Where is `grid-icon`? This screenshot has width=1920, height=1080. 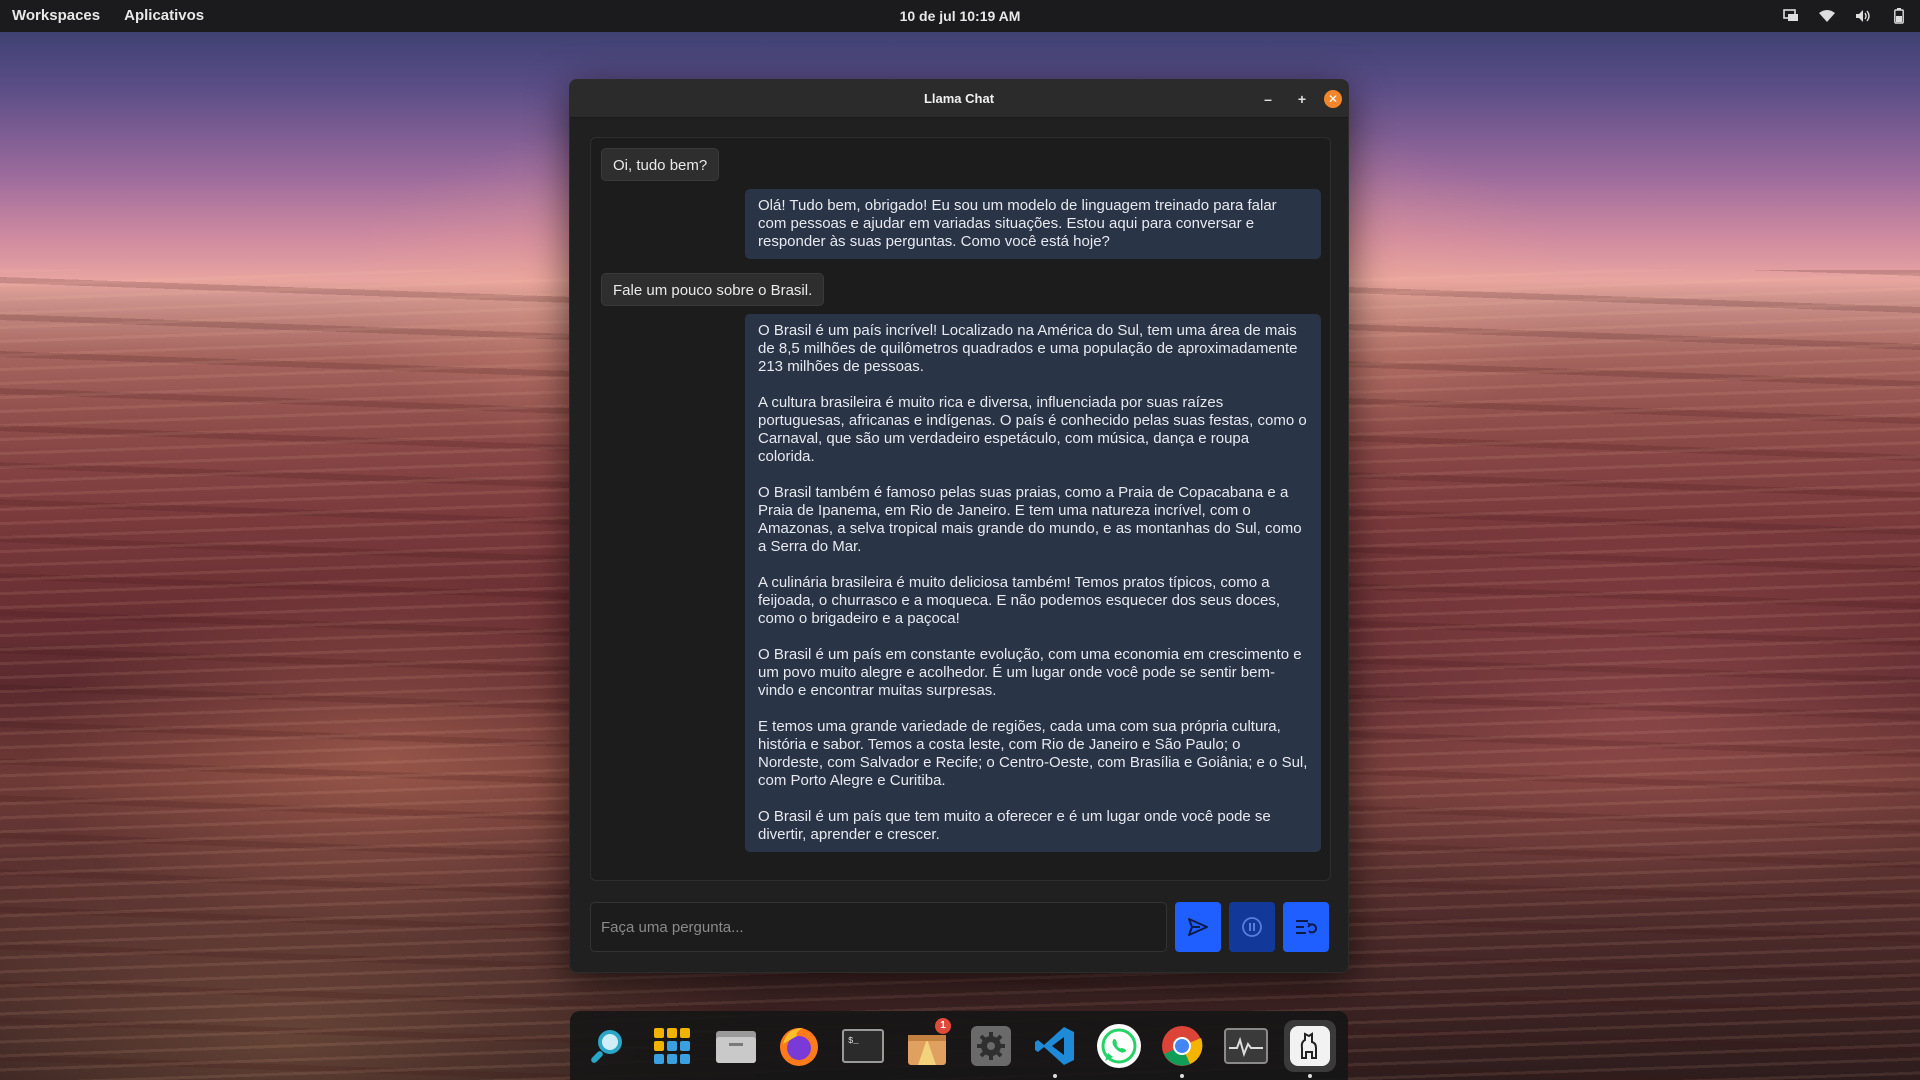
grid-icon is located at coordinates (671, 1045).